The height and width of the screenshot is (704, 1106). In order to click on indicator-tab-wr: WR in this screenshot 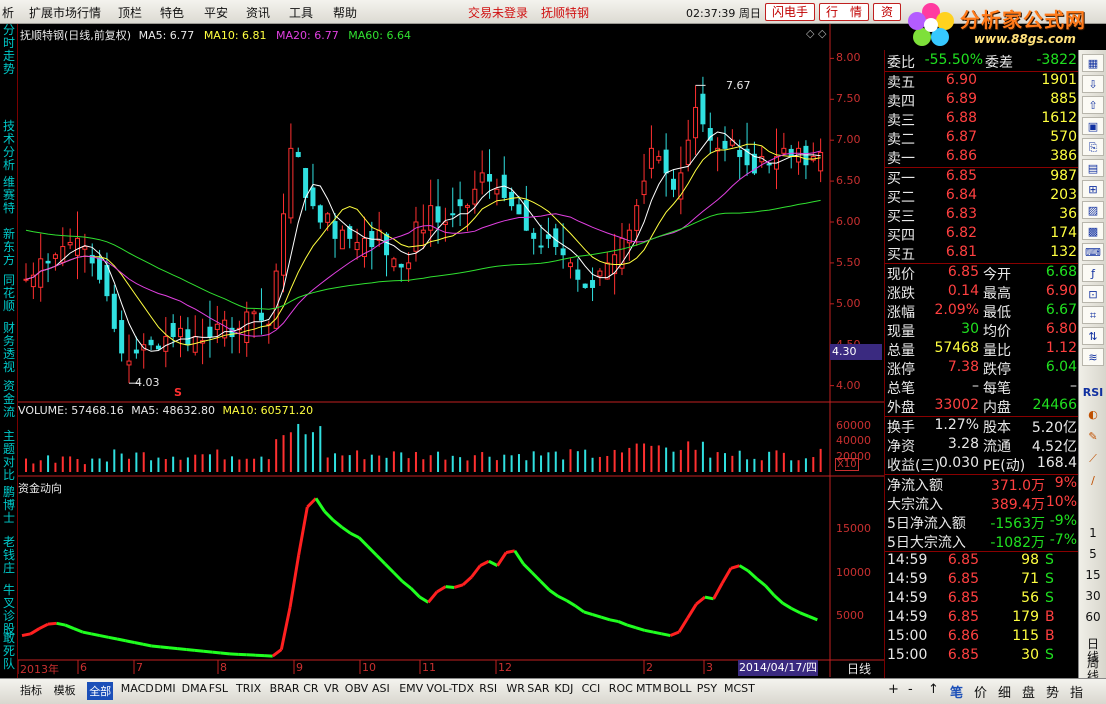, I will do `click(515, 688)`.